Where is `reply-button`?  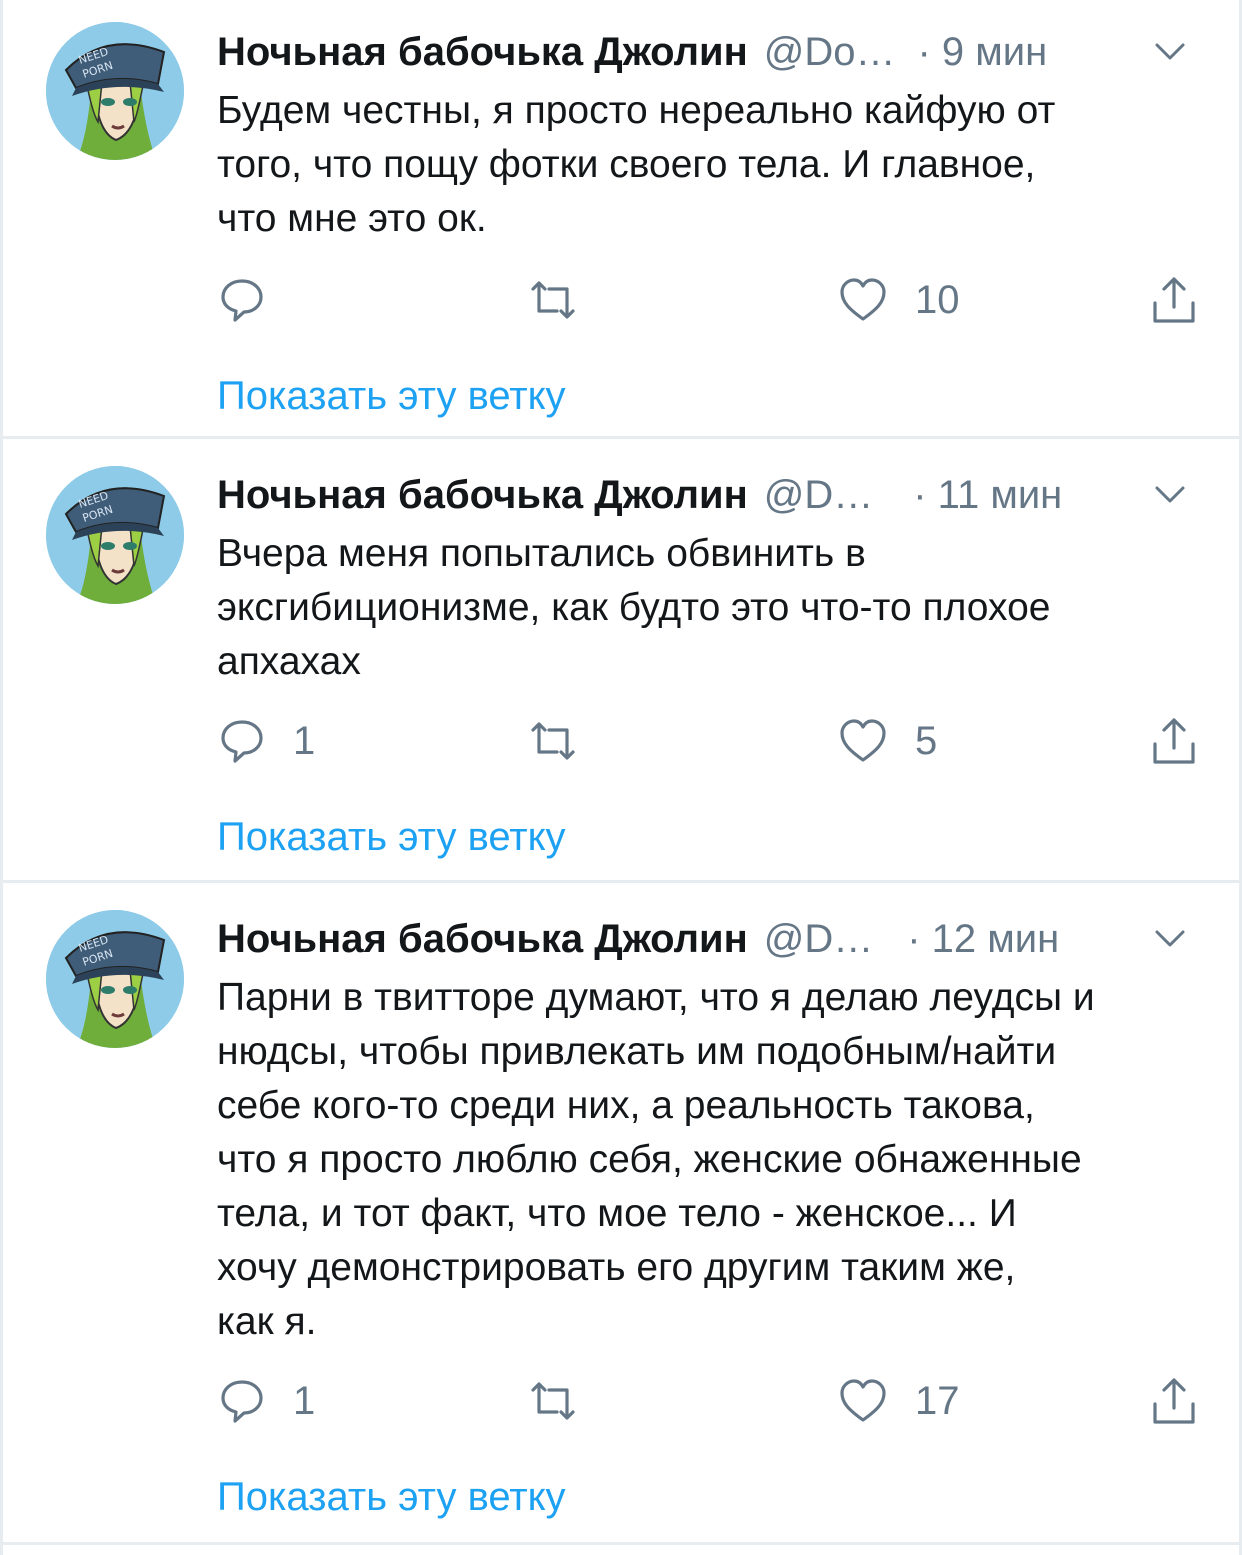
reply-button is located at coordinates (255, 300).